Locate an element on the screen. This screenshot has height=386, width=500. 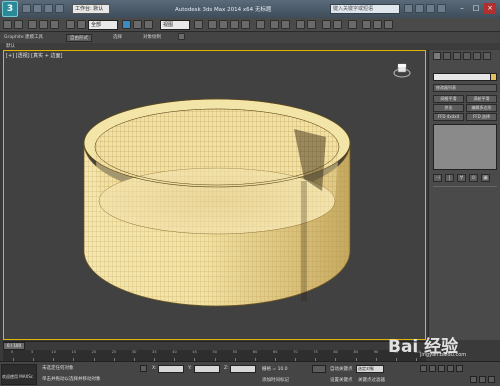
save-file-icon is located at coordinates (48, 8).